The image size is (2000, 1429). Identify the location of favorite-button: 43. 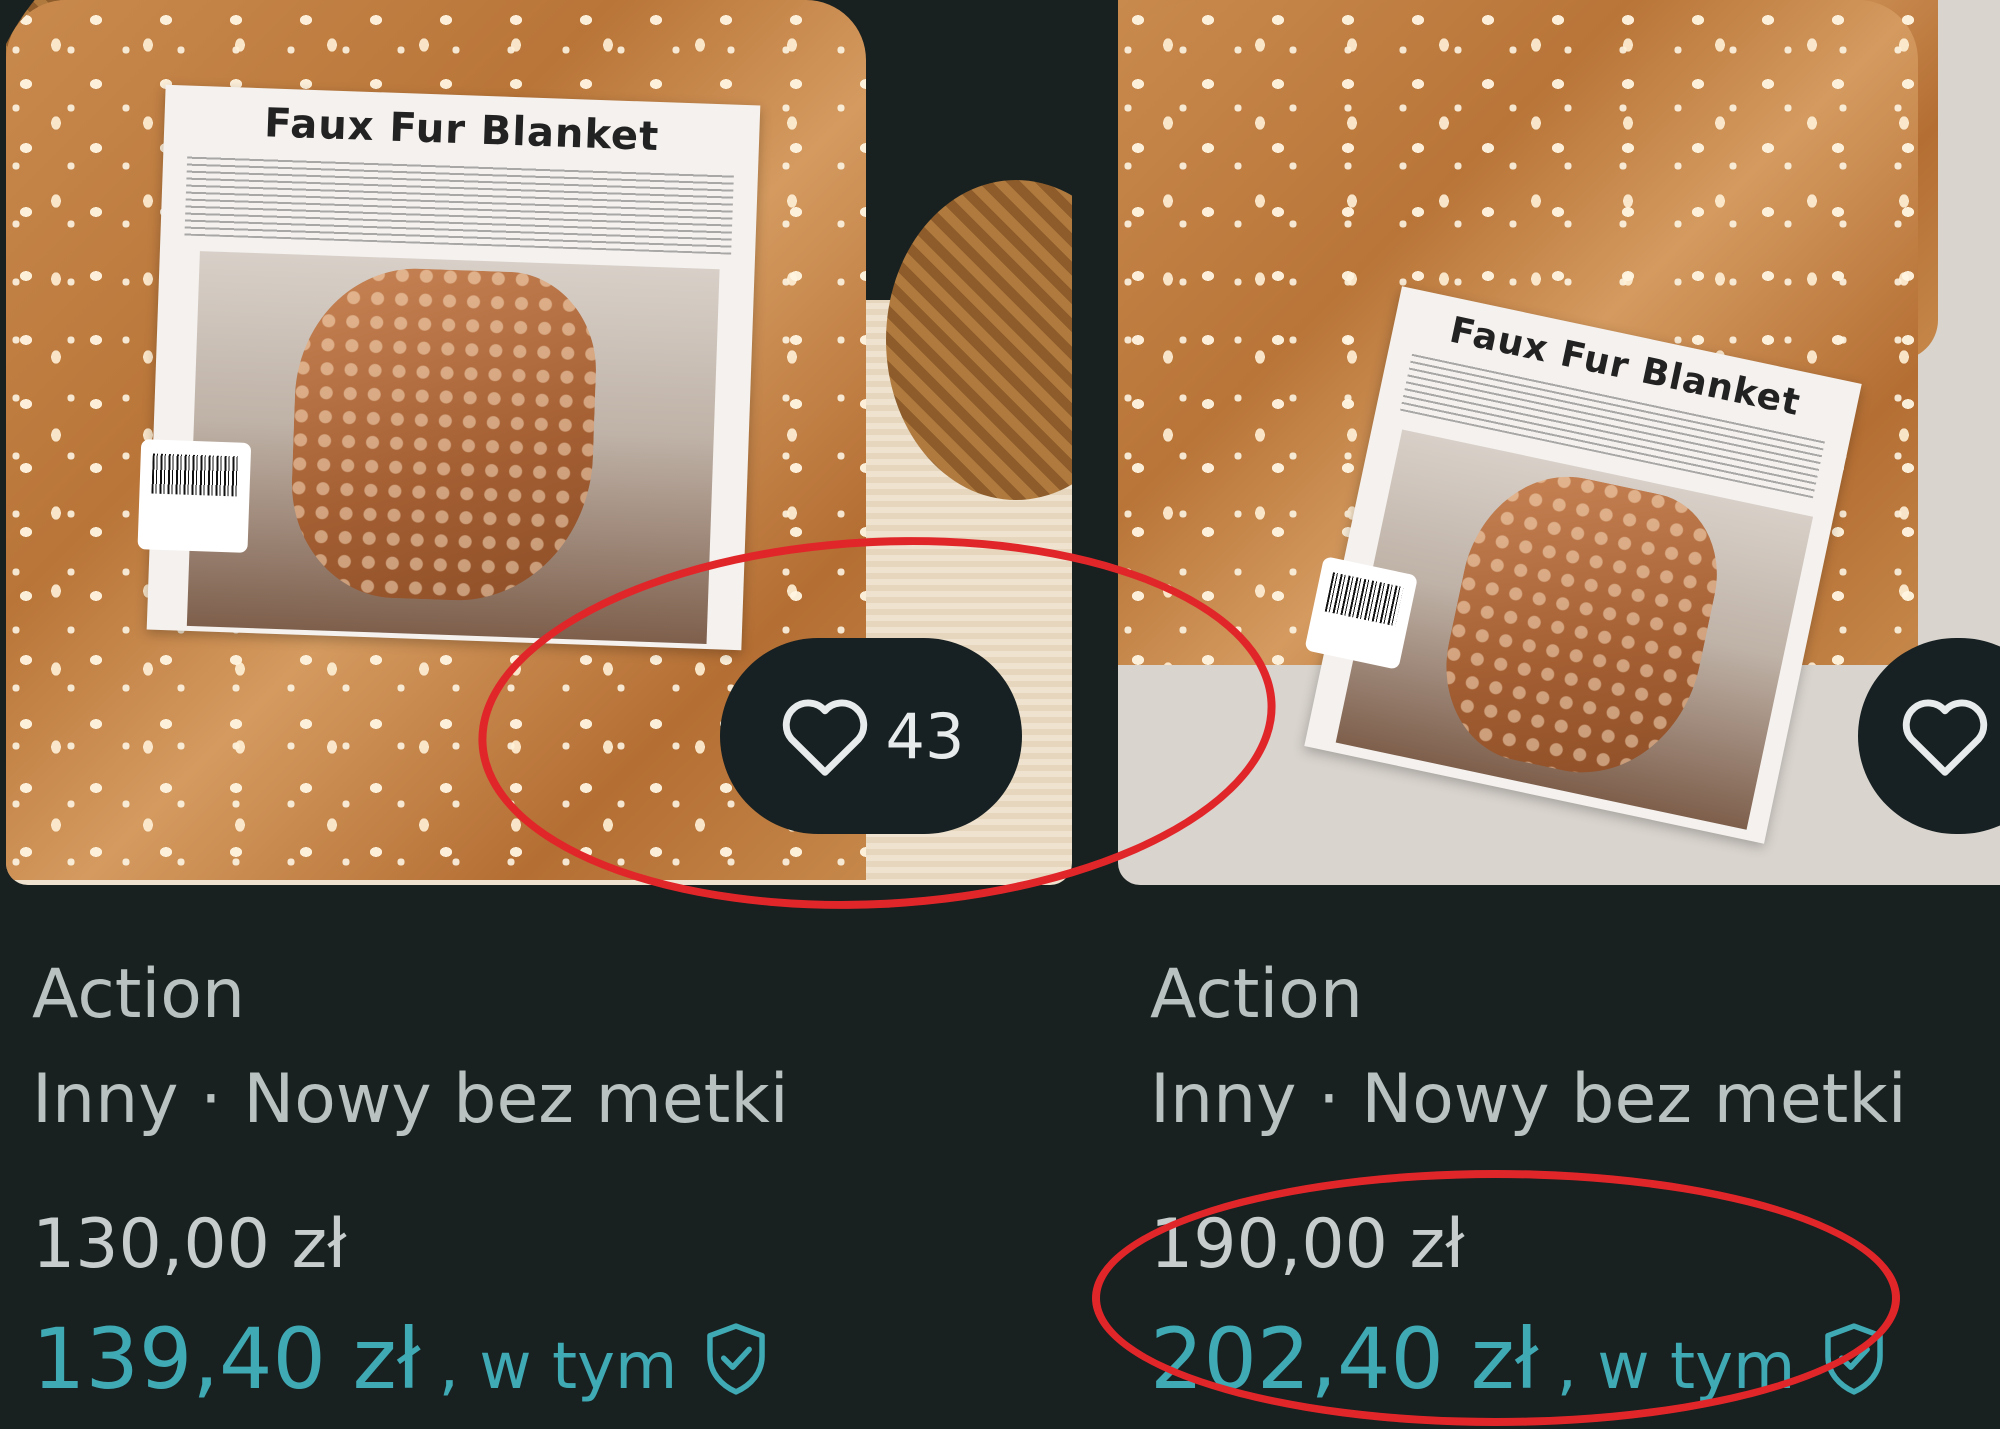
(871, 736).